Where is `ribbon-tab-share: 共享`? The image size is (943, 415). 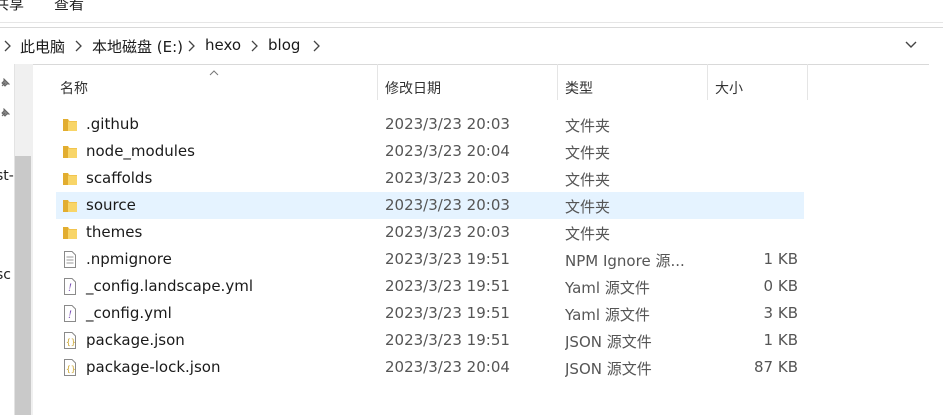 ribbon-tab-share: 共享 is located at coordinates (12, 7).